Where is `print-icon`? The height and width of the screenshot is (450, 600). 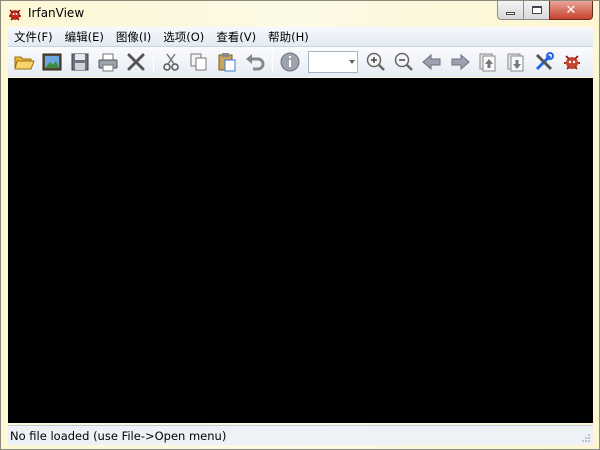
print-icon is located at coordinates (108, 62).